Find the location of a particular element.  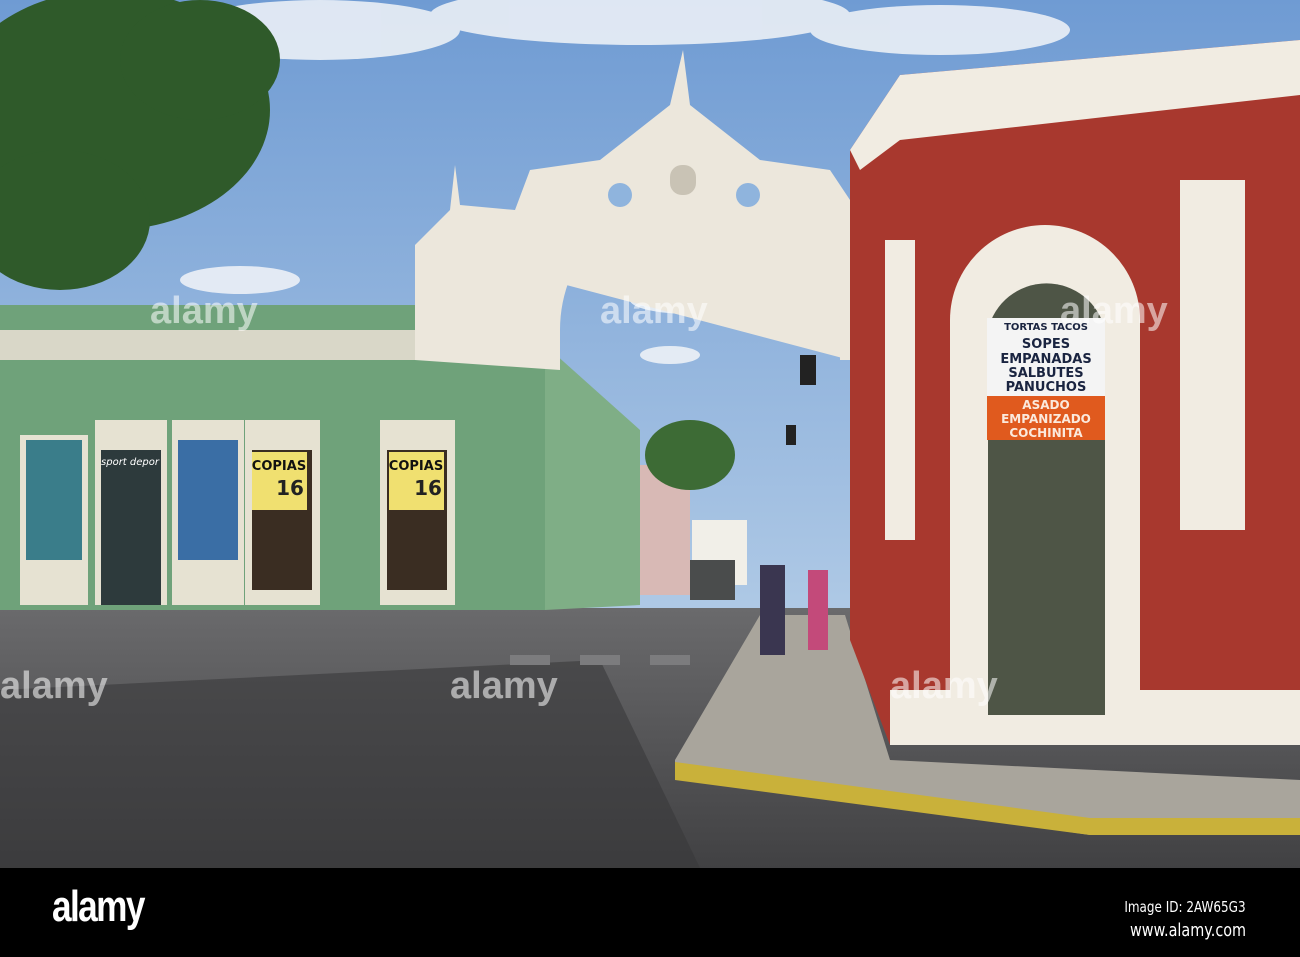

pedestrian-man is located at coordinates (772, 610).